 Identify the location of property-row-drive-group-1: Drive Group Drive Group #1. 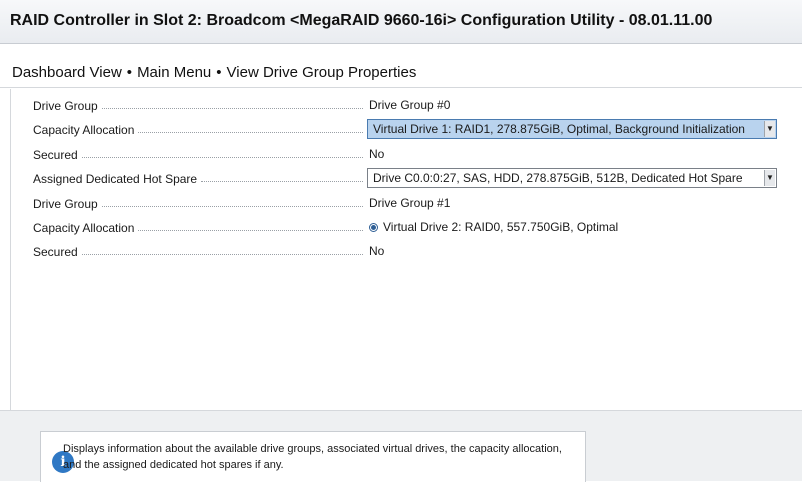
(402, 204).